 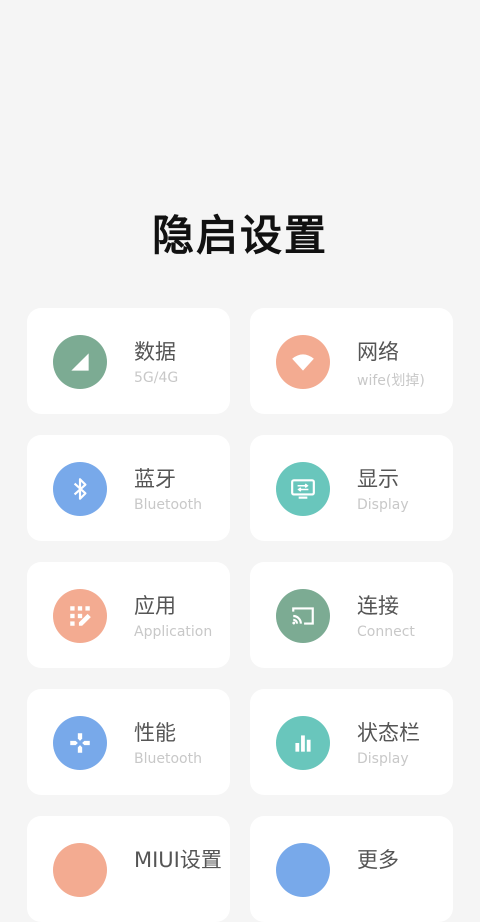 What do you see at coordinates (128, 615) in the screenshot?
I see `card-application: 应用 Application` at bounding box center [128, 615].